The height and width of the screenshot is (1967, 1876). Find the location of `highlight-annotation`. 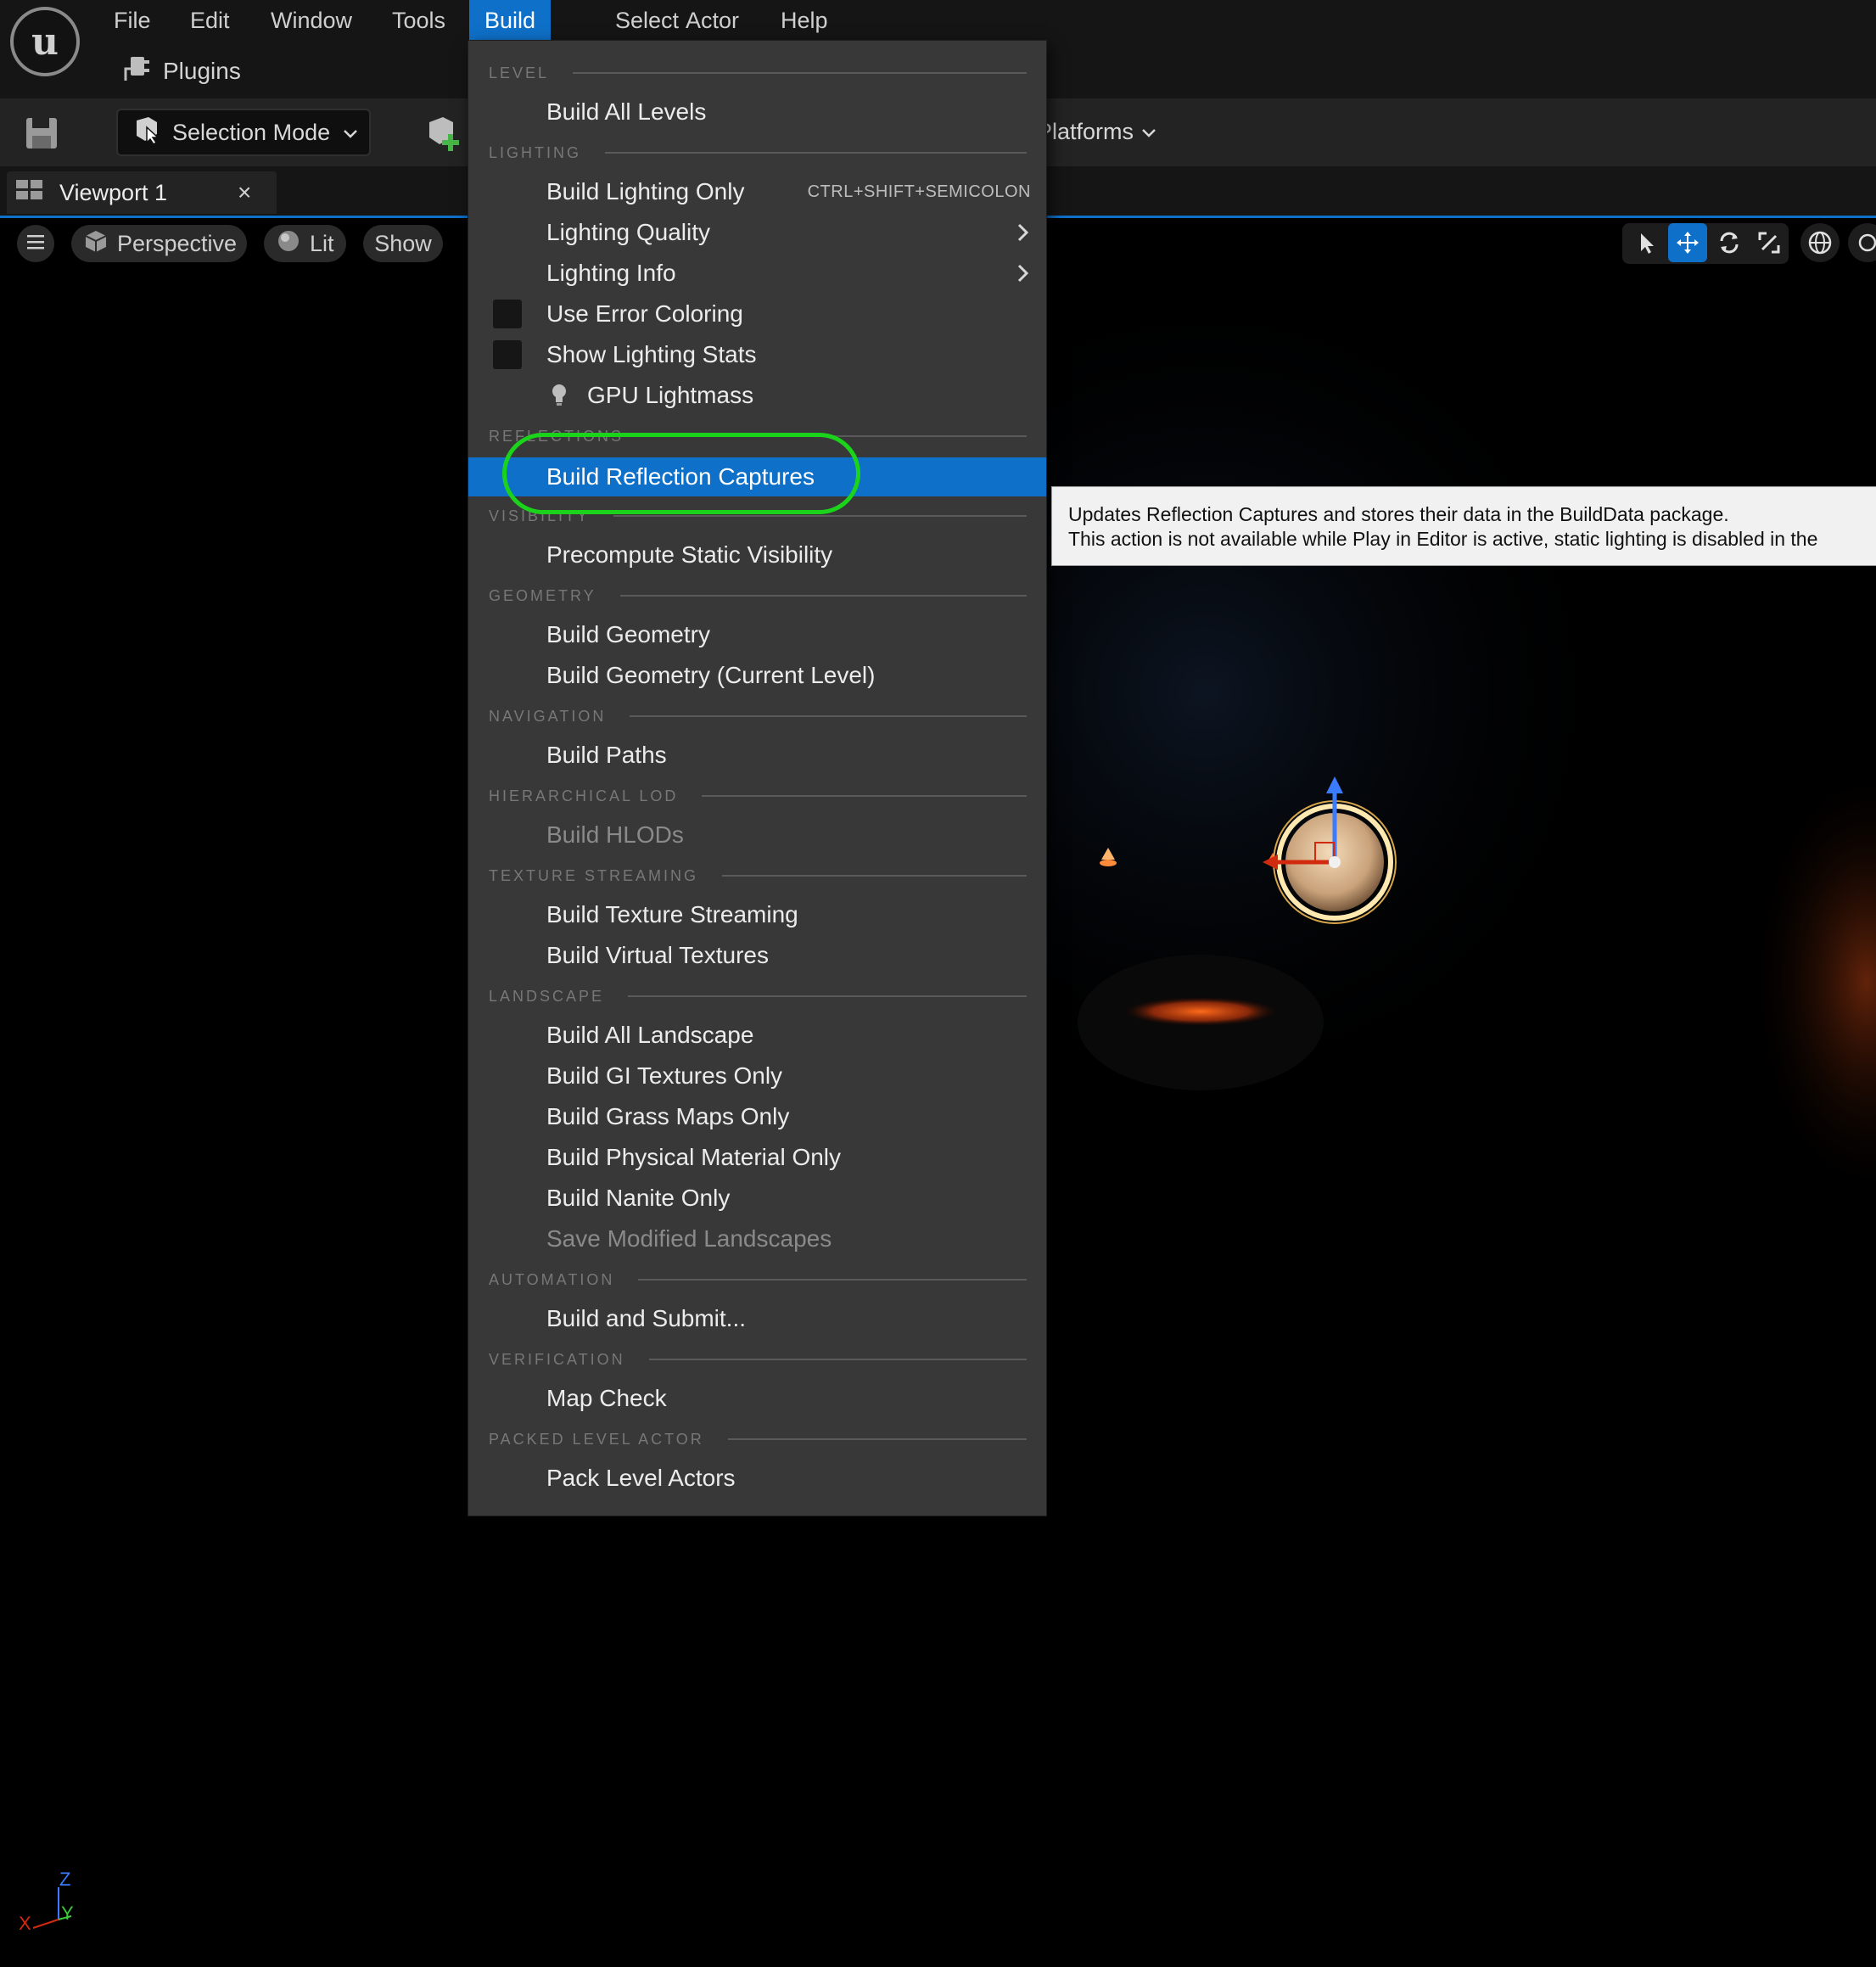

highlight-annotation is located at coordinates (681, 474).